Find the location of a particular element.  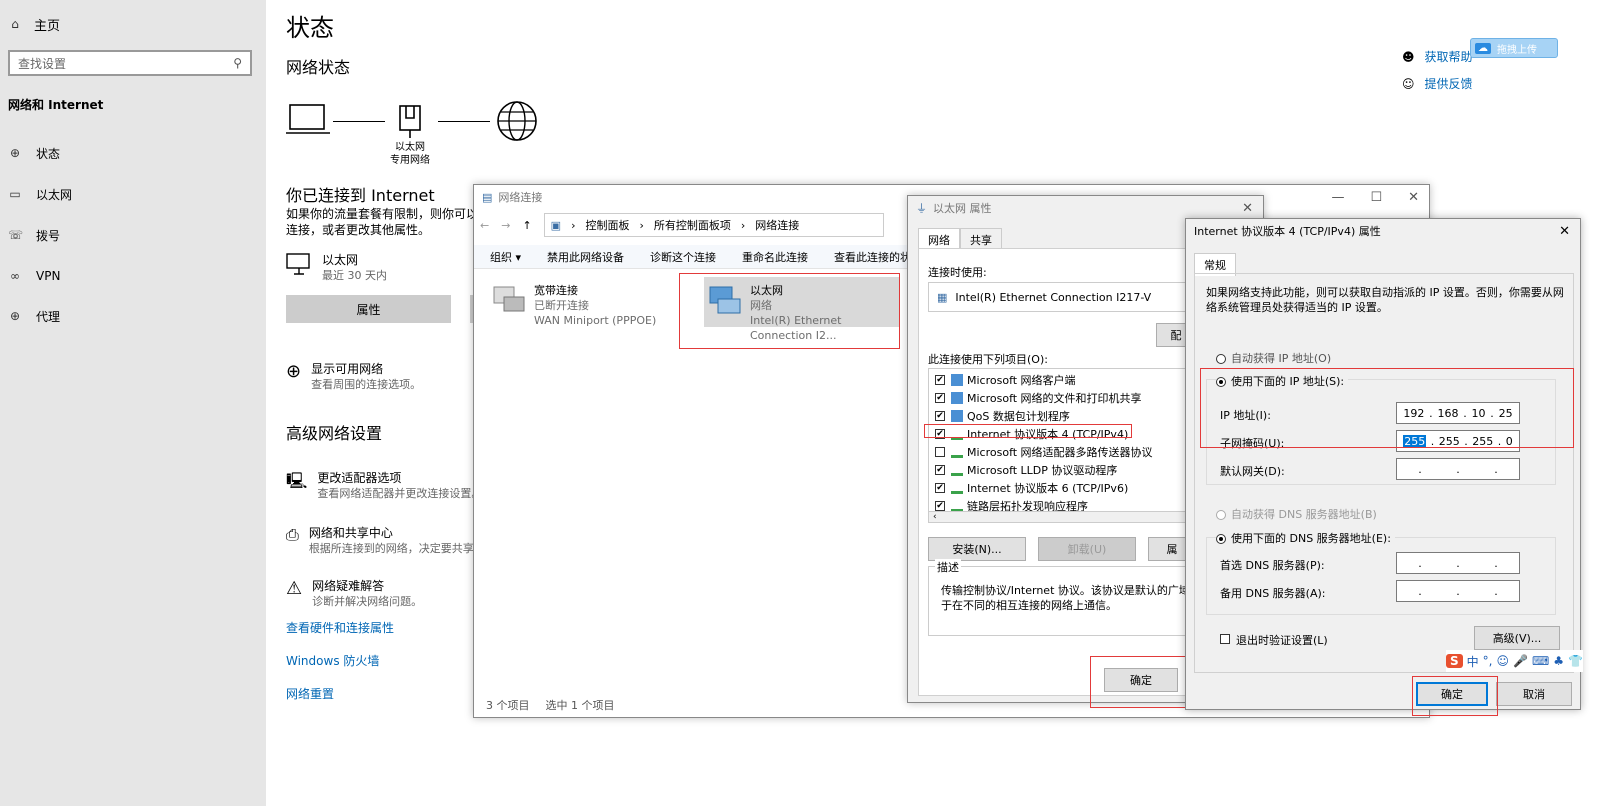

ip-octet: 10 is located at coordinates (1478, 413).